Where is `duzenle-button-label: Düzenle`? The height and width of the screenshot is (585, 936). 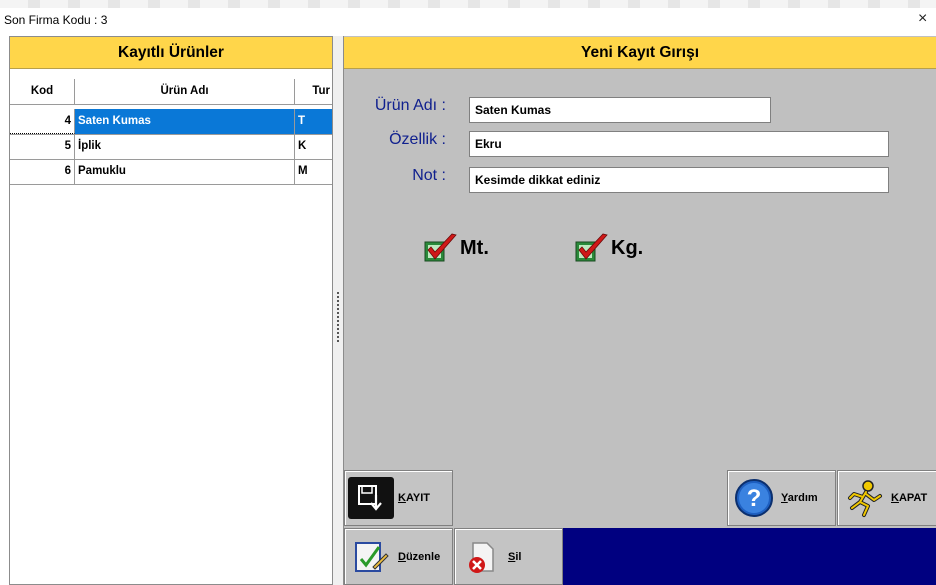 duzenle-button-label: Düzenle is located at coordinates (419, 556).